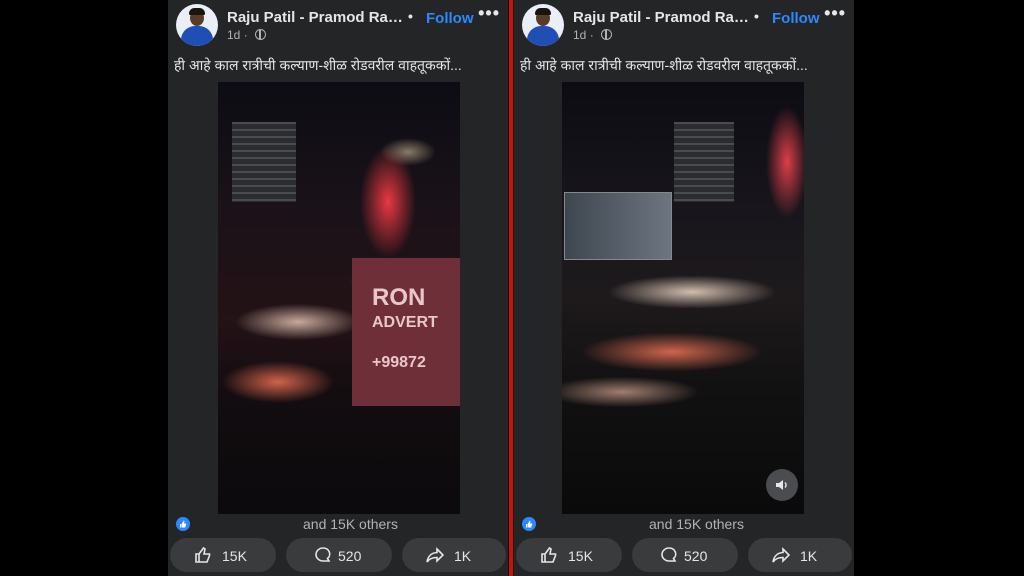 The image size is (1024, 576). What do you see at coordinates (405, 322) in the screenshot?
I see `billboard-line-2: ADVERT` at bounding box center [405, 322].